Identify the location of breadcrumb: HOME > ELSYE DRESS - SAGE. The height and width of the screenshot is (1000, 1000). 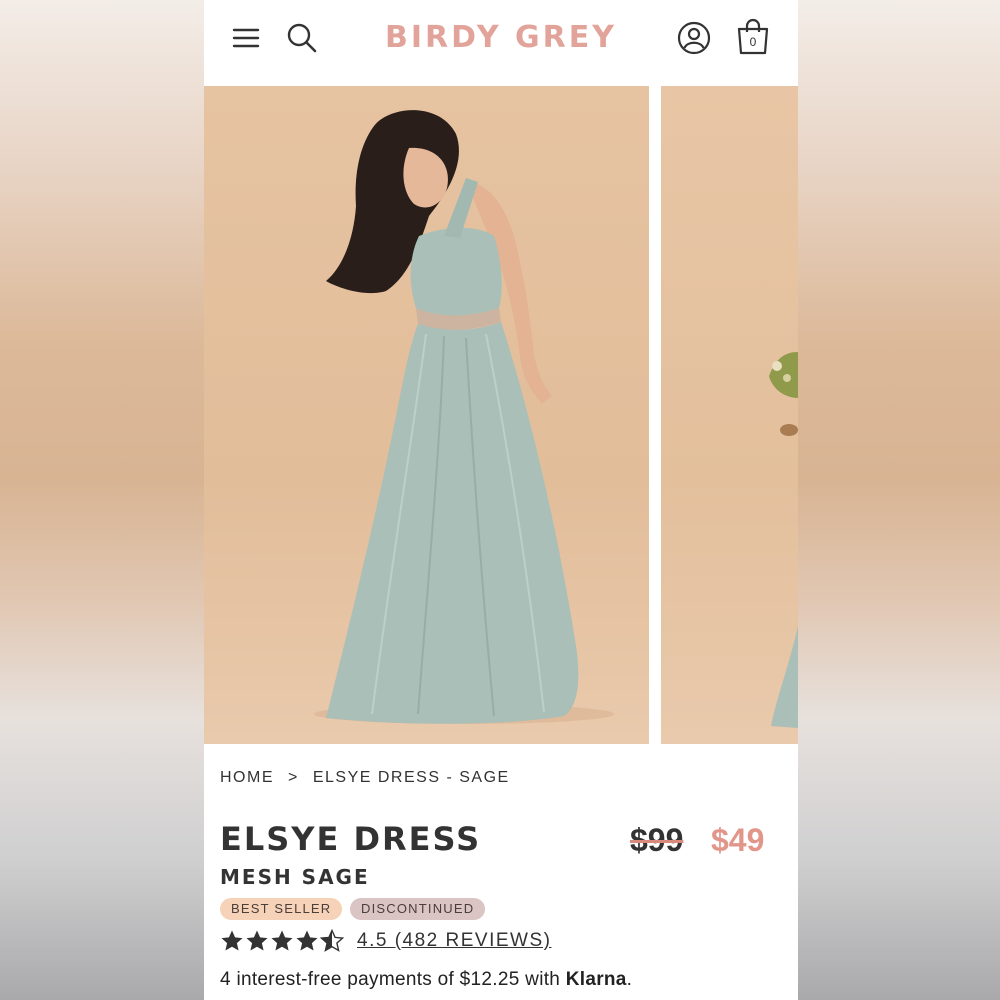
(365, 778).